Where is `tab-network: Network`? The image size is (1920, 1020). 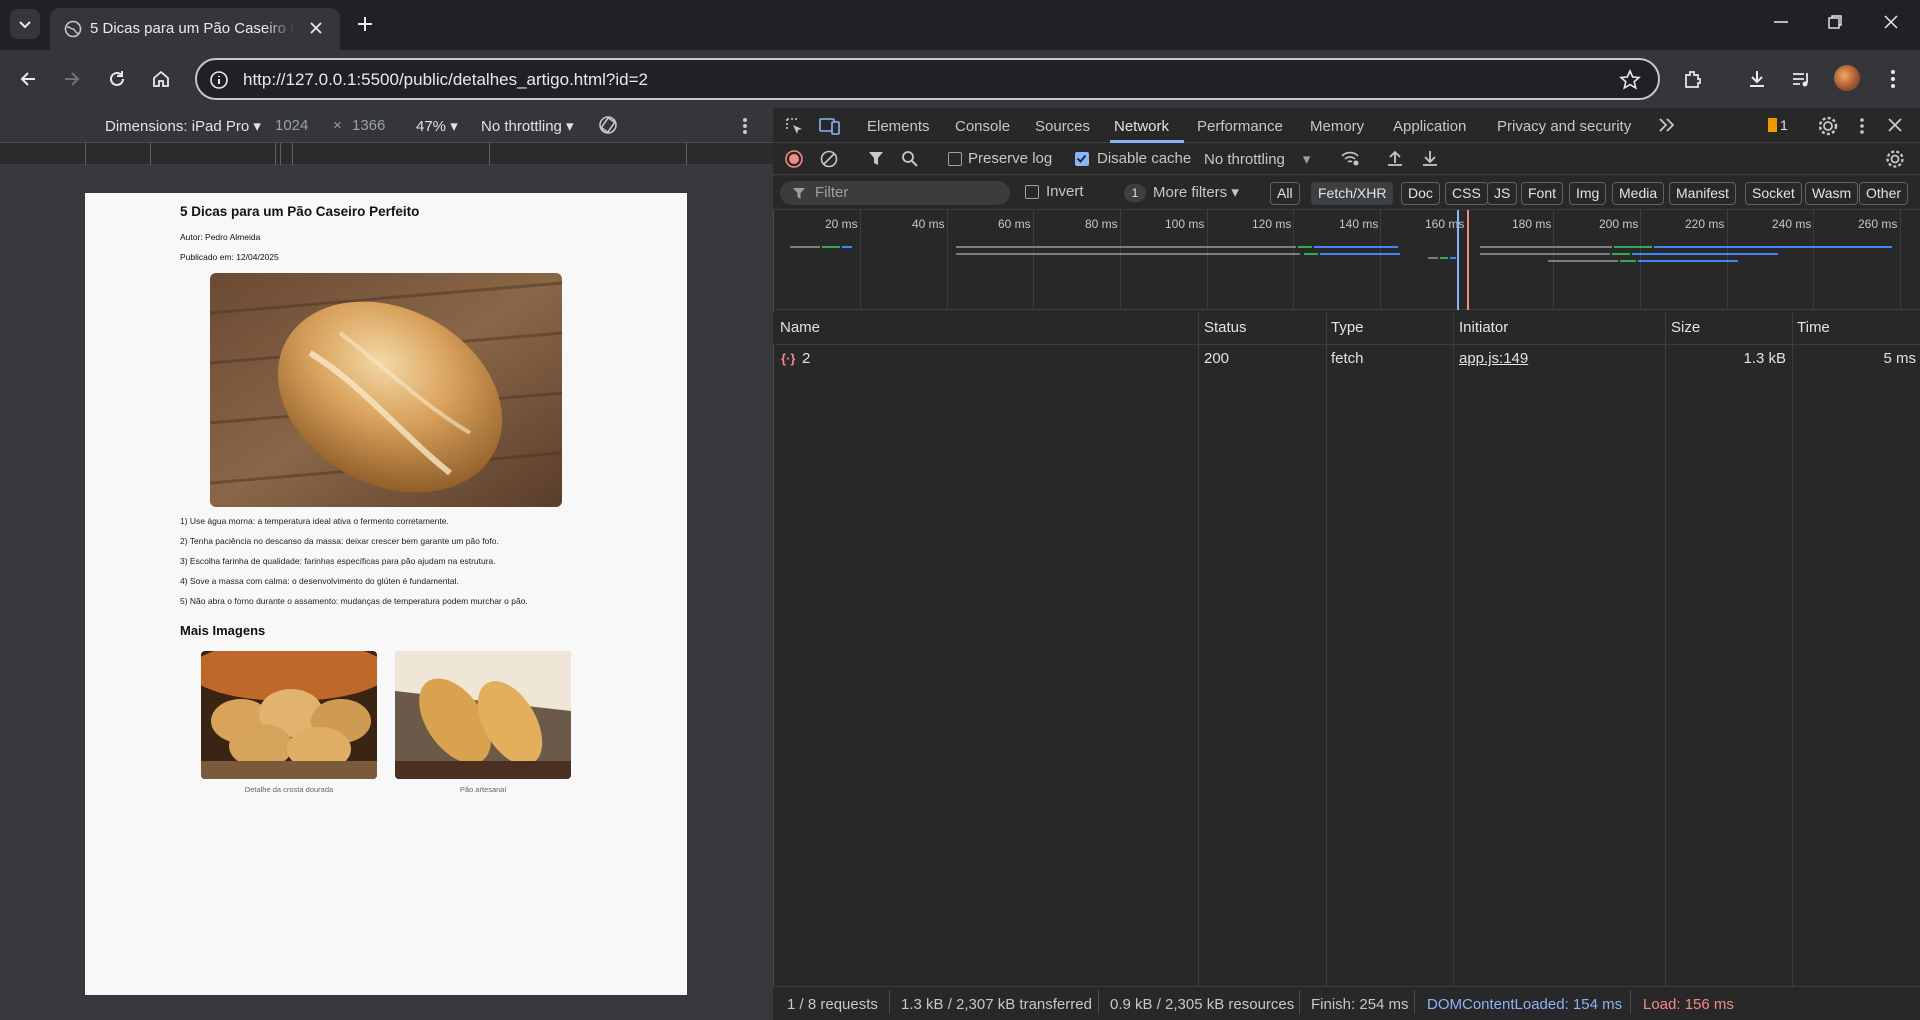
tab-network: Network is located at coordinates (1141, 126).